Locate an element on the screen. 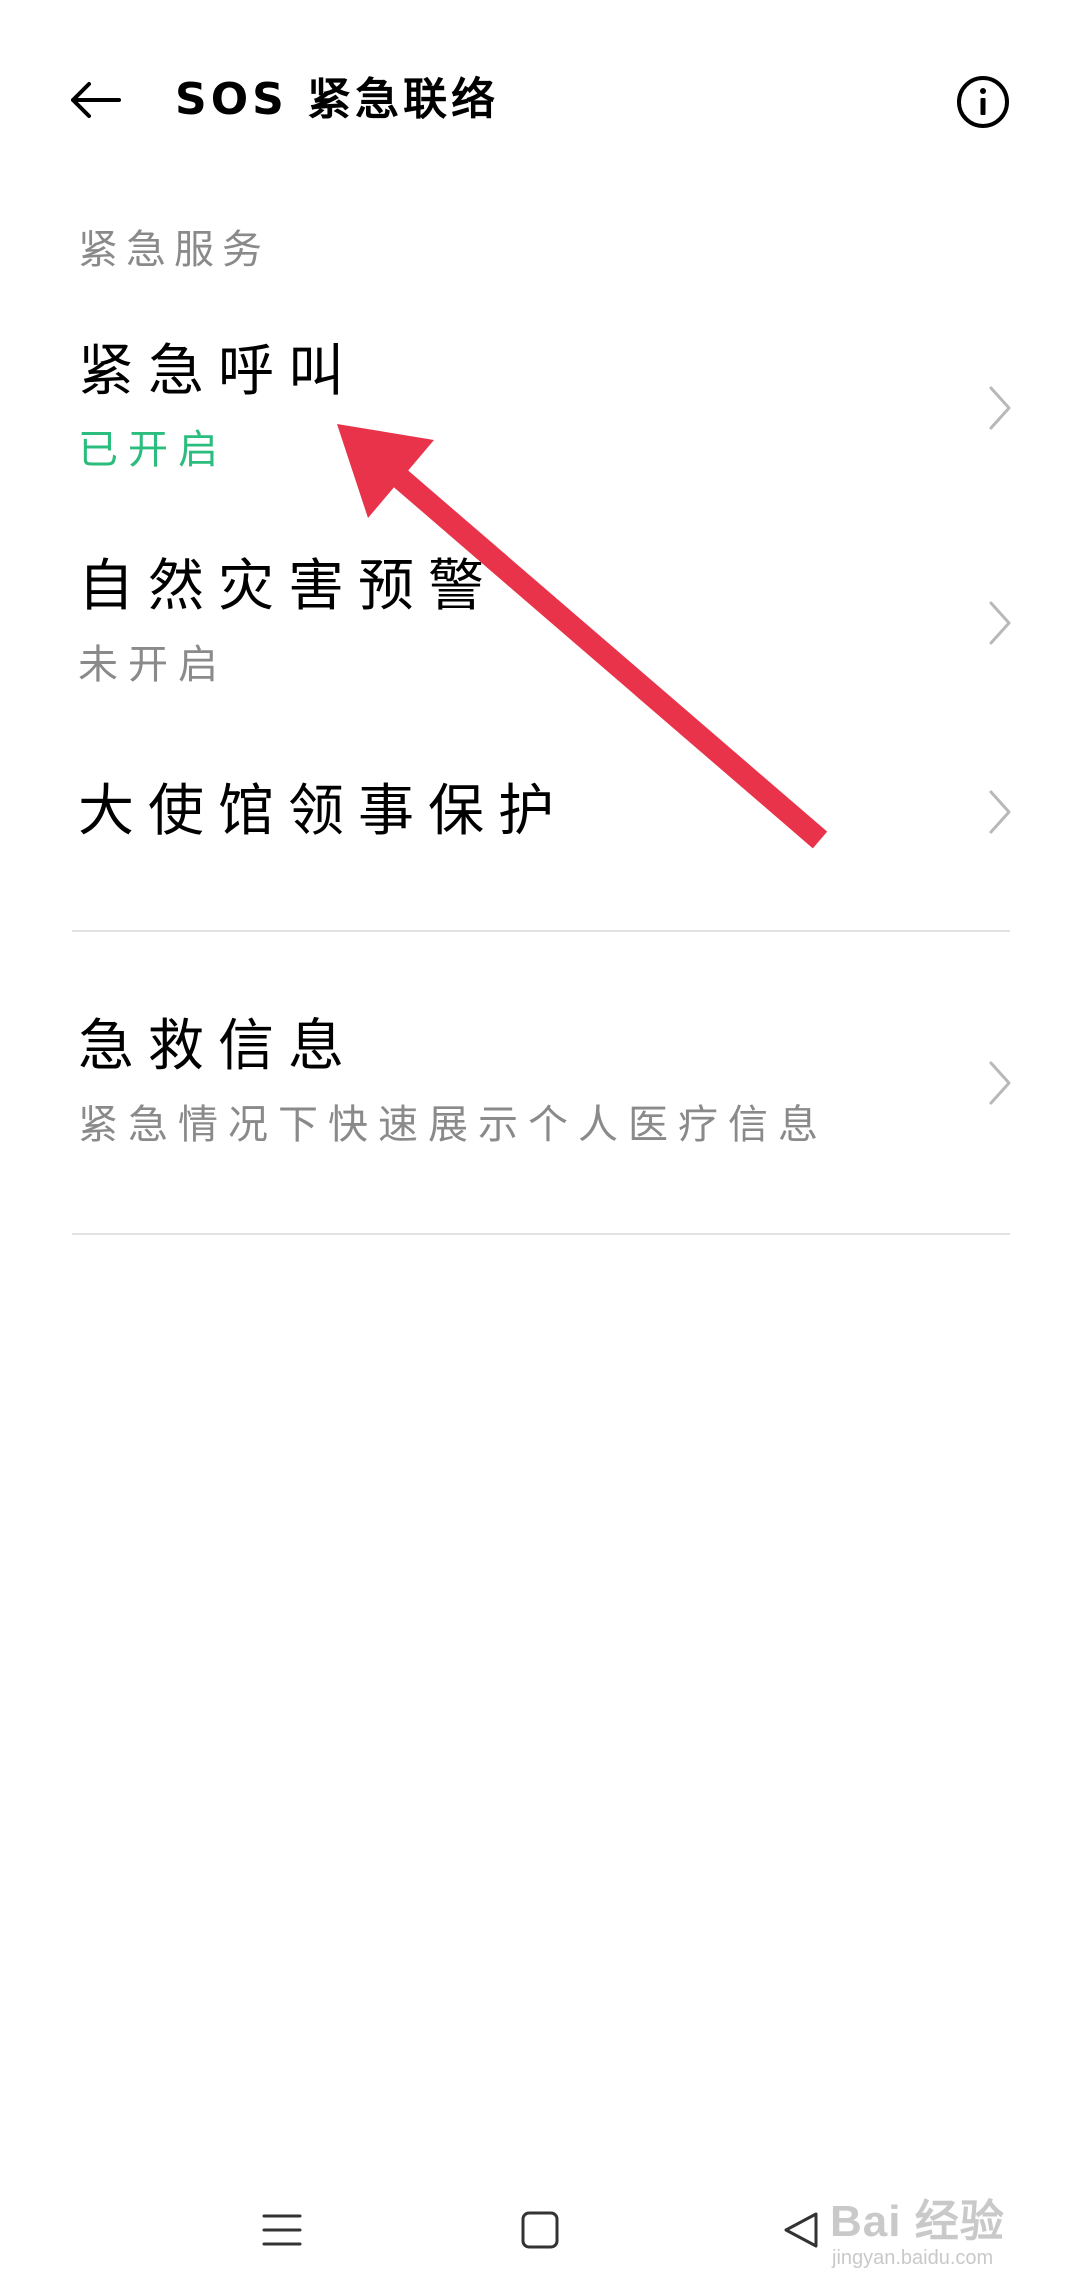  home-square-icon is located at coordinates (540, 2230).